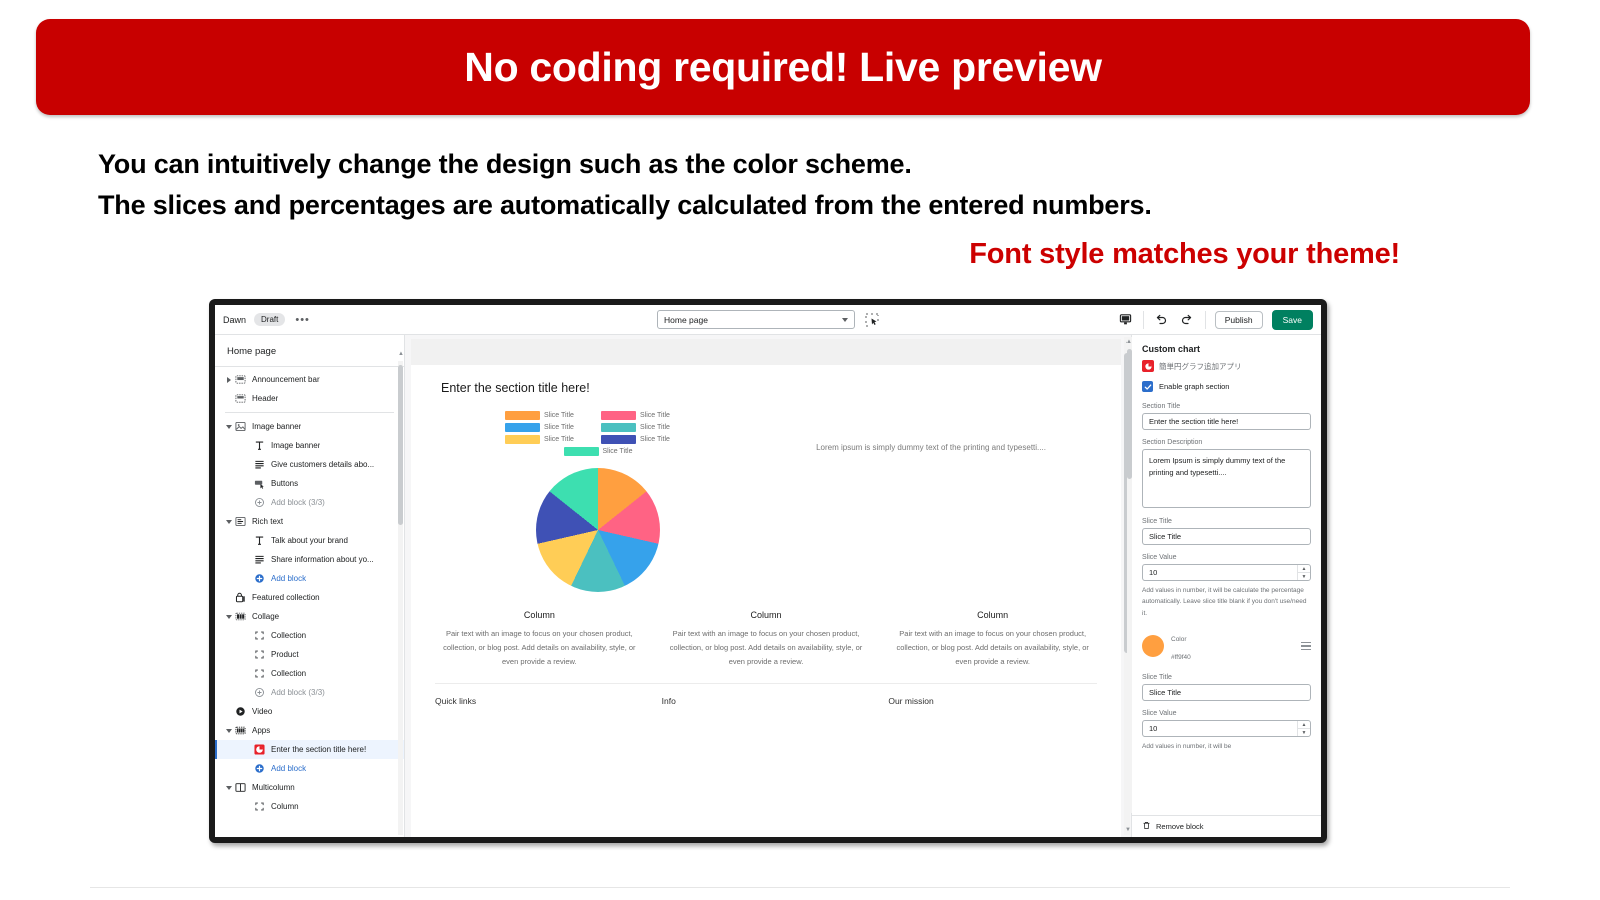 This screenshot has height=900, width=1600. What do you see at coordinates (1187, 319) in the screenshot?
I see `redo-icon` at bounding box center [1187, 319].